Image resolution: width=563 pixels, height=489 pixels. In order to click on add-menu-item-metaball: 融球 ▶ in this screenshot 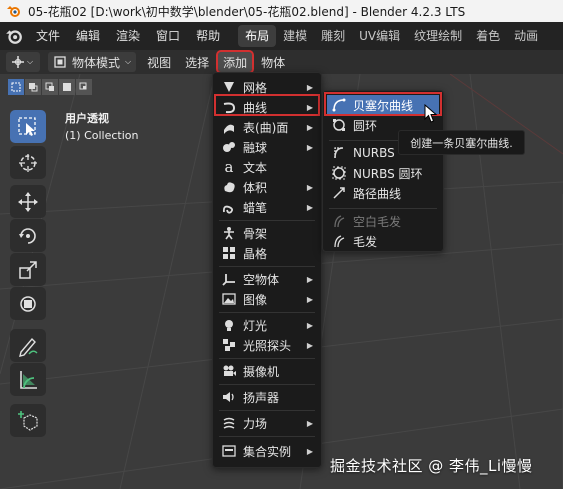, I will do `click(267, 147)`.